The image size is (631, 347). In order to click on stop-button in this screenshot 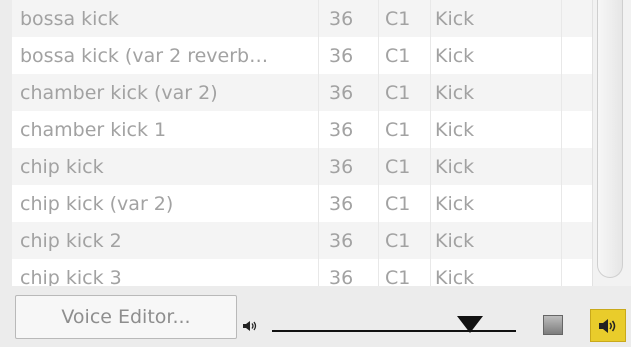, I will do `click(553, 325)`.